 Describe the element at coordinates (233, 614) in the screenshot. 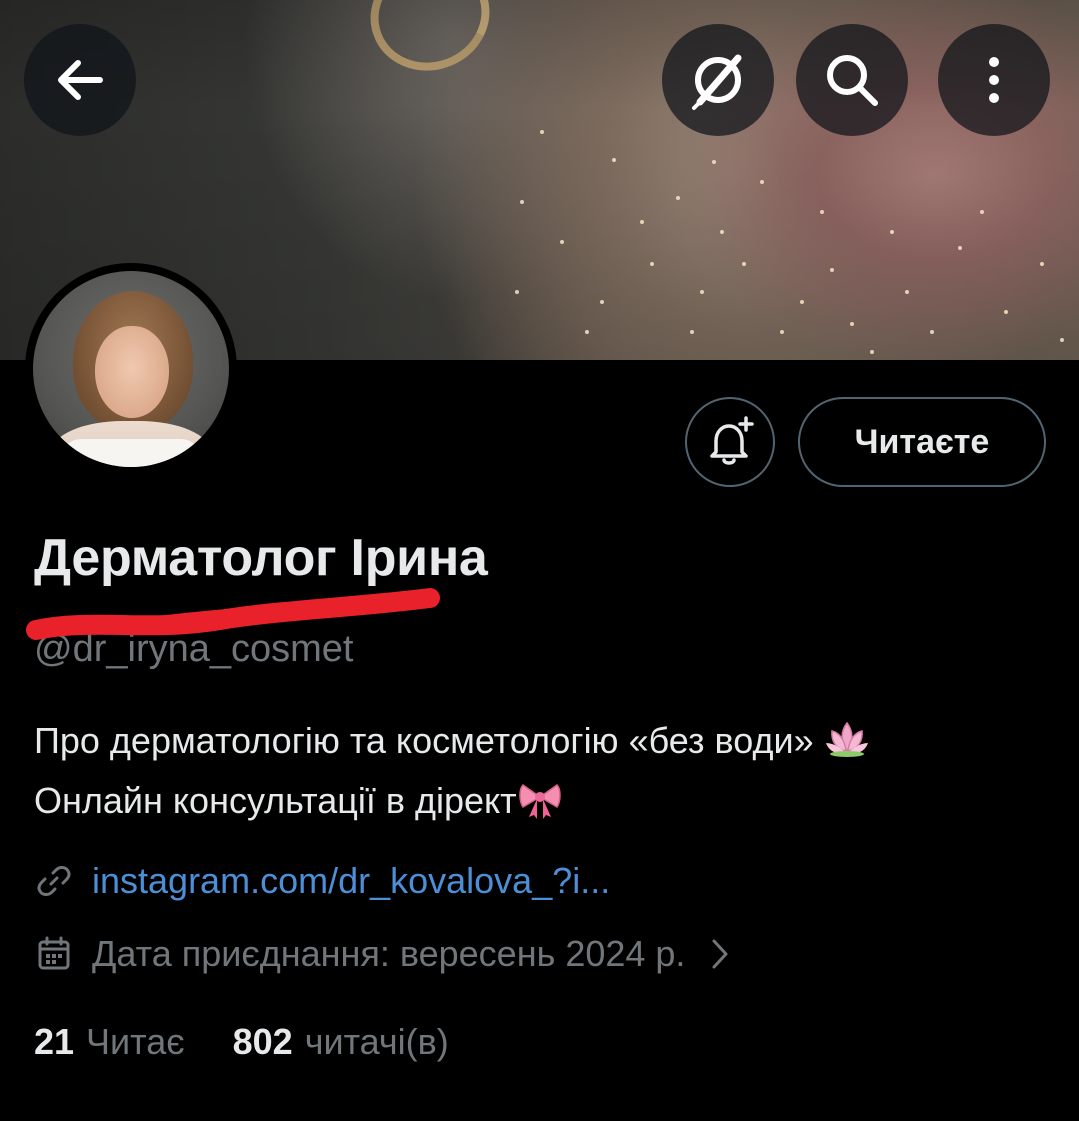

I see `redaction-scribble` at that location.